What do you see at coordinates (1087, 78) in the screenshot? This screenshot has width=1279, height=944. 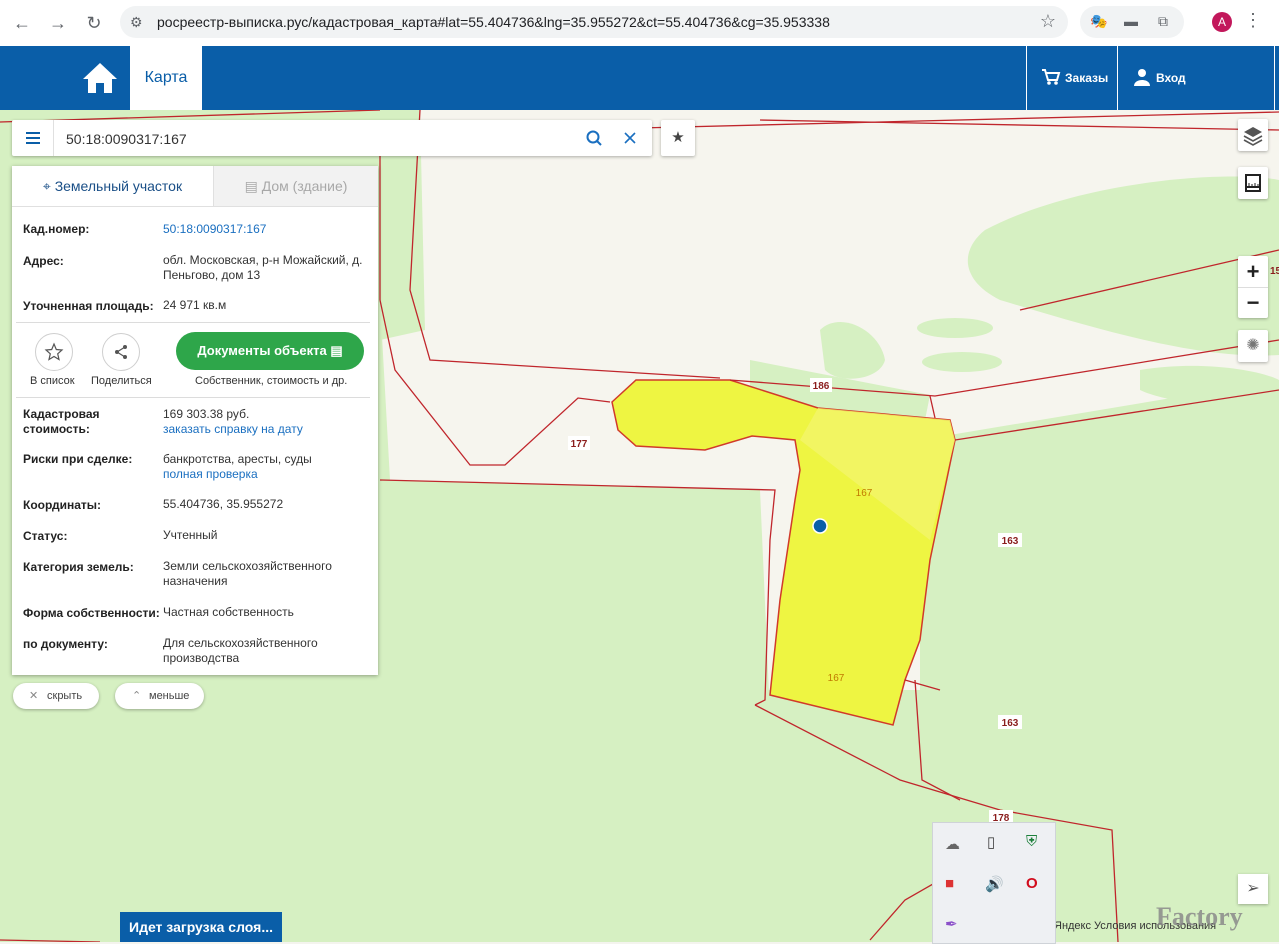 I see `orders-label: Заказы` at bounding box center [1087, 78].